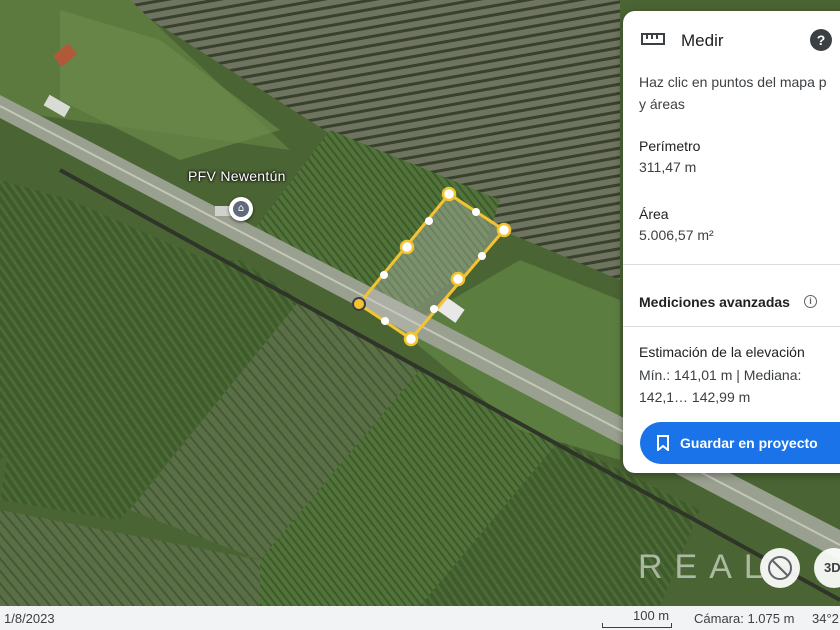  Describe the element at coordinates (662, 104) in the screenshot. I see `instructions-line-2: y áreas` at that location.